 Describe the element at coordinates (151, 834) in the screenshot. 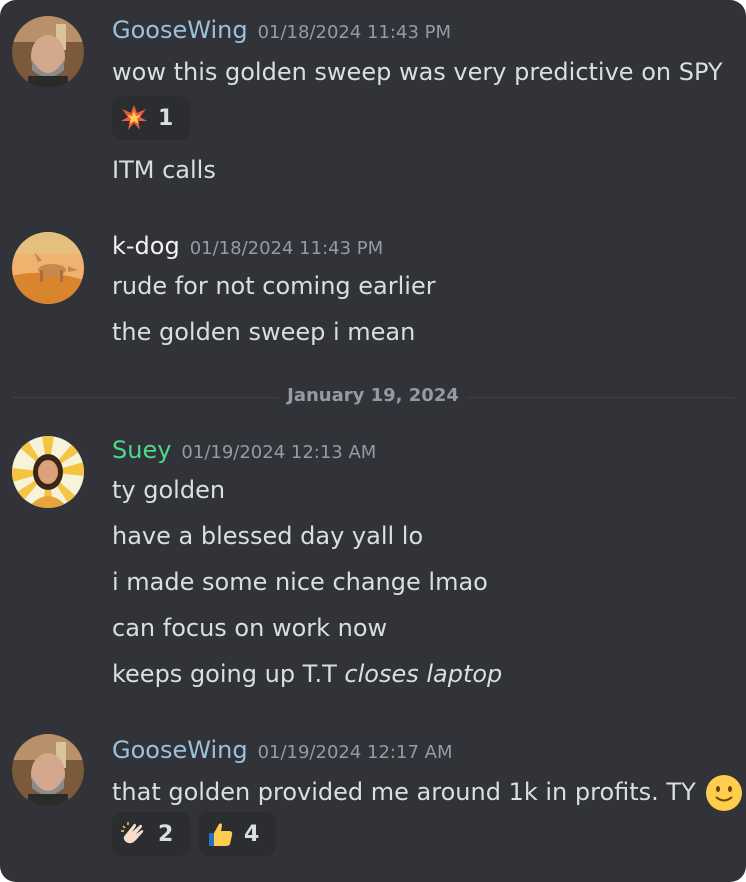

I see `reaction-button: 2` at that location.